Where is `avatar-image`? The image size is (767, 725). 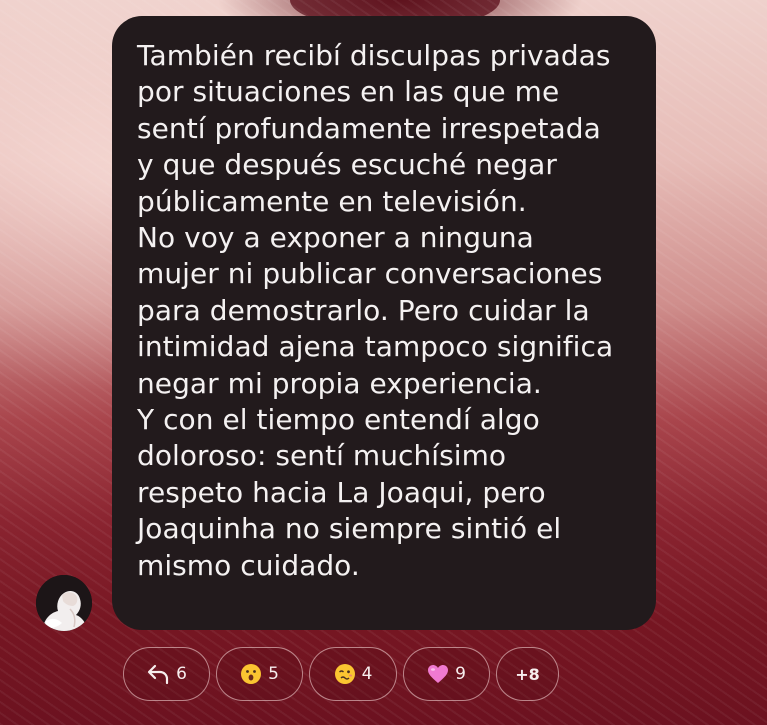
avatar-image is located at coordinates (64, 603).